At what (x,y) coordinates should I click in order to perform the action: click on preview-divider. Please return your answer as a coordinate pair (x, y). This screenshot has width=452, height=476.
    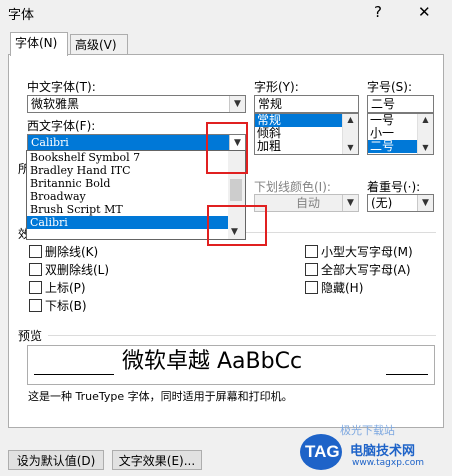
    Looking at the image, I should click on (242, 335).